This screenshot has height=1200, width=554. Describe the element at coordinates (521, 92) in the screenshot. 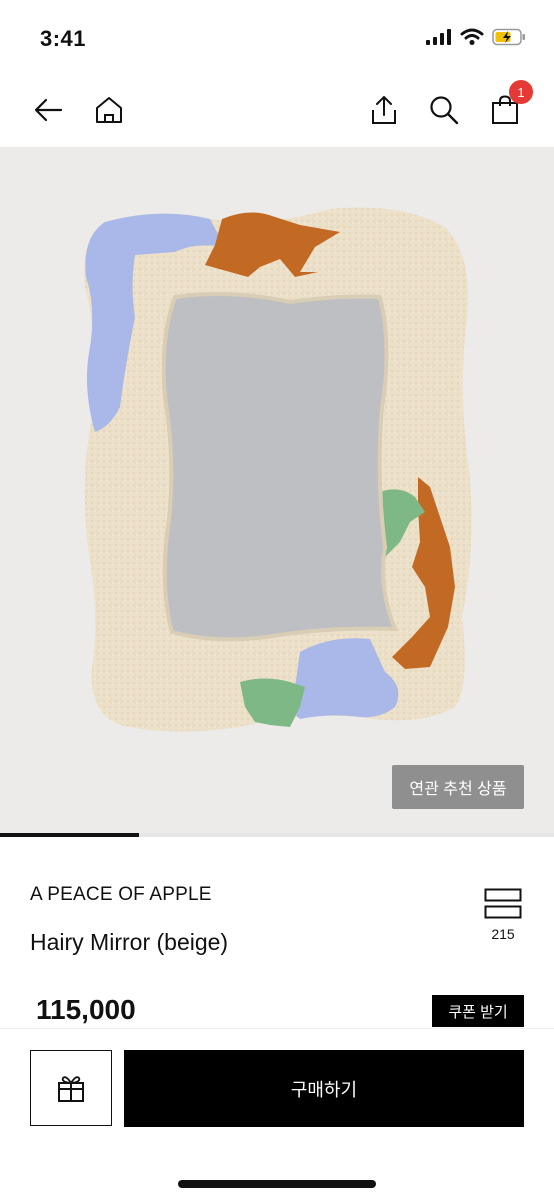

I see `cart-count-badge: 1` at that location.